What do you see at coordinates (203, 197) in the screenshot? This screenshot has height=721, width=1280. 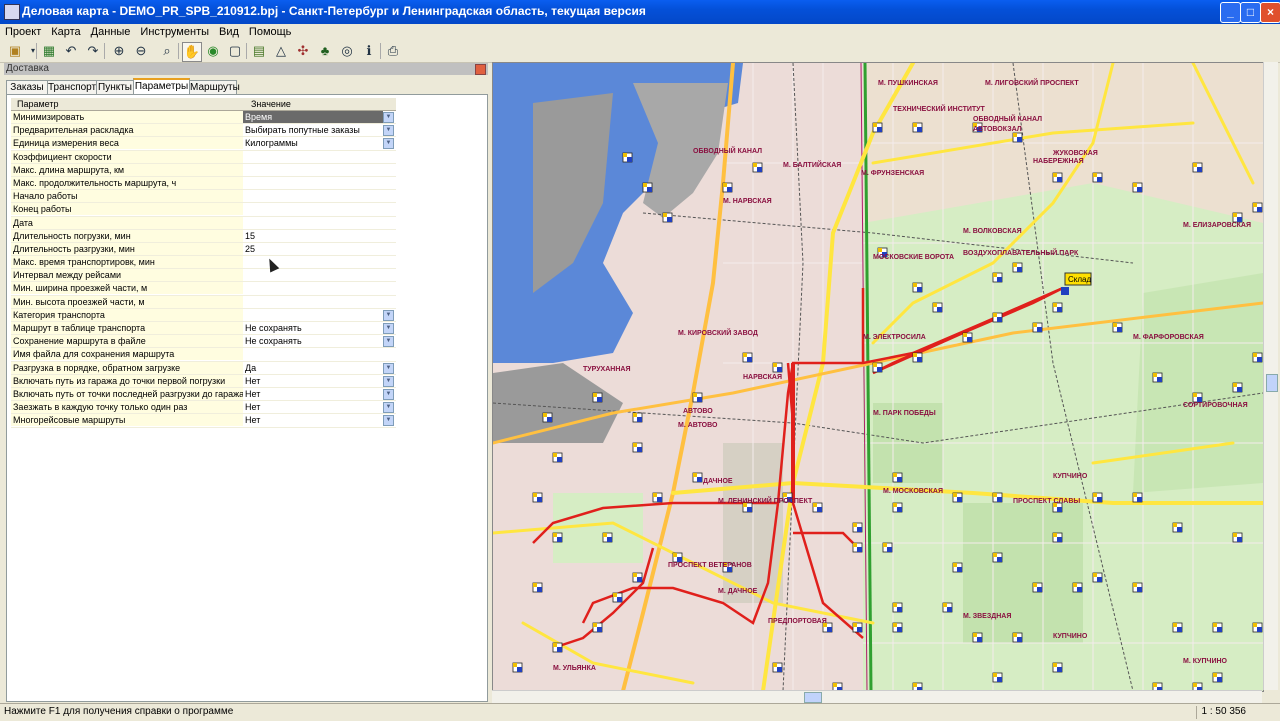 I see `table-row: Начало работы` at bounding box center [203, 197].